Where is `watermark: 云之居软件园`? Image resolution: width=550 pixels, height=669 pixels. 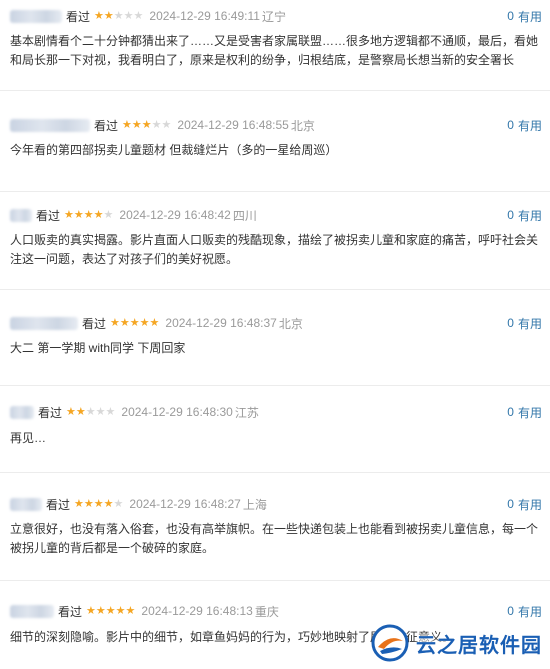
watermark: 云之居软件园 is located at coordinates (456, 643).